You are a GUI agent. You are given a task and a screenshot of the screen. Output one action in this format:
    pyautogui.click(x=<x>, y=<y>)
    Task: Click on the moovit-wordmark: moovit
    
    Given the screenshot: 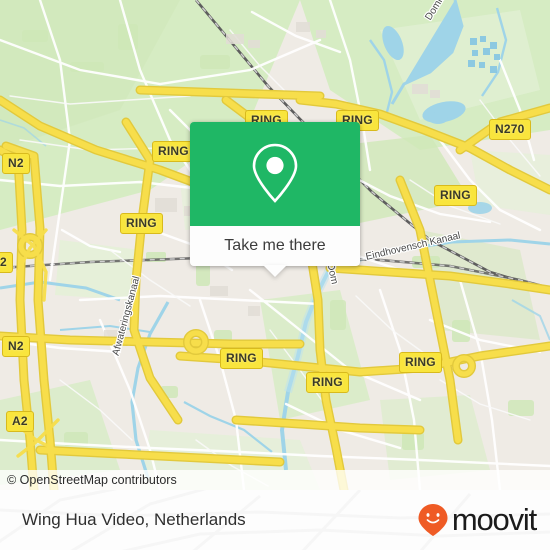 What is the action you would take?
    pyautogui.click(x=494, y=519)
    